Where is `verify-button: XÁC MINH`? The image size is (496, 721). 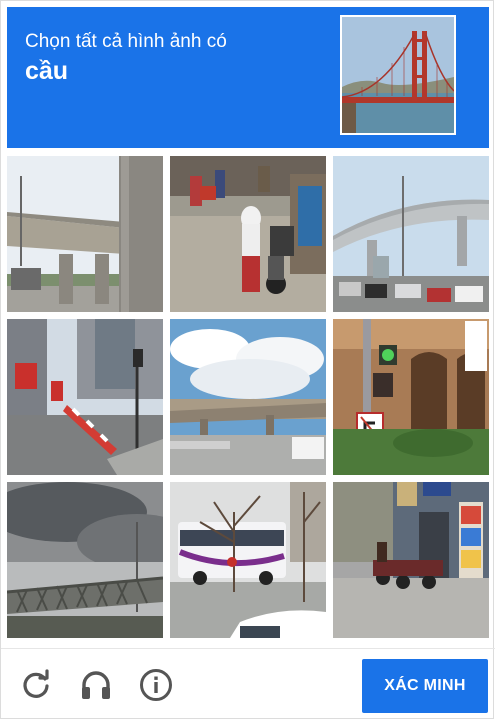
verify-button: XÁC MINH is located at coordinates (425, 686).